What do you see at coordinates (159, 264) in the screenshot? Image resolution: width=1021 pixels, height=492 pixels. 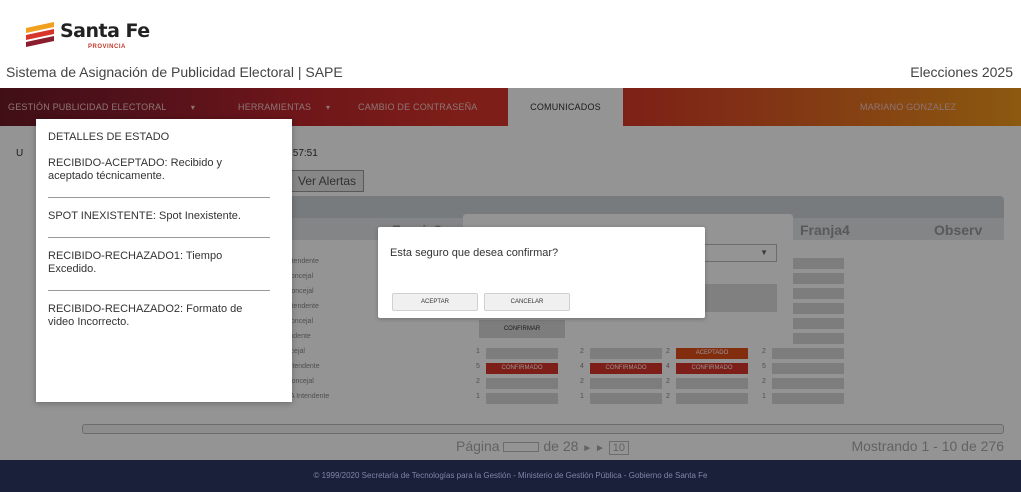 I see `details-item: RECIBIDO-RECHAZADO1: Tiempo Excedido.` at bounding box center [159, 264].